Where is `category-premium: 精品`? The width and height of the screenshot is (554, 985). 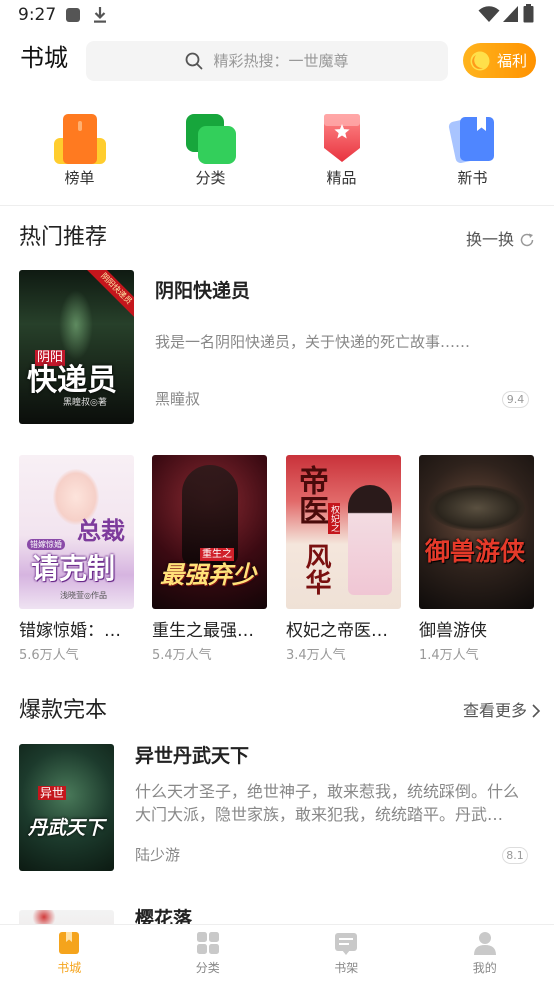
category-premium: 精品 is located at coordinates (341, 150).